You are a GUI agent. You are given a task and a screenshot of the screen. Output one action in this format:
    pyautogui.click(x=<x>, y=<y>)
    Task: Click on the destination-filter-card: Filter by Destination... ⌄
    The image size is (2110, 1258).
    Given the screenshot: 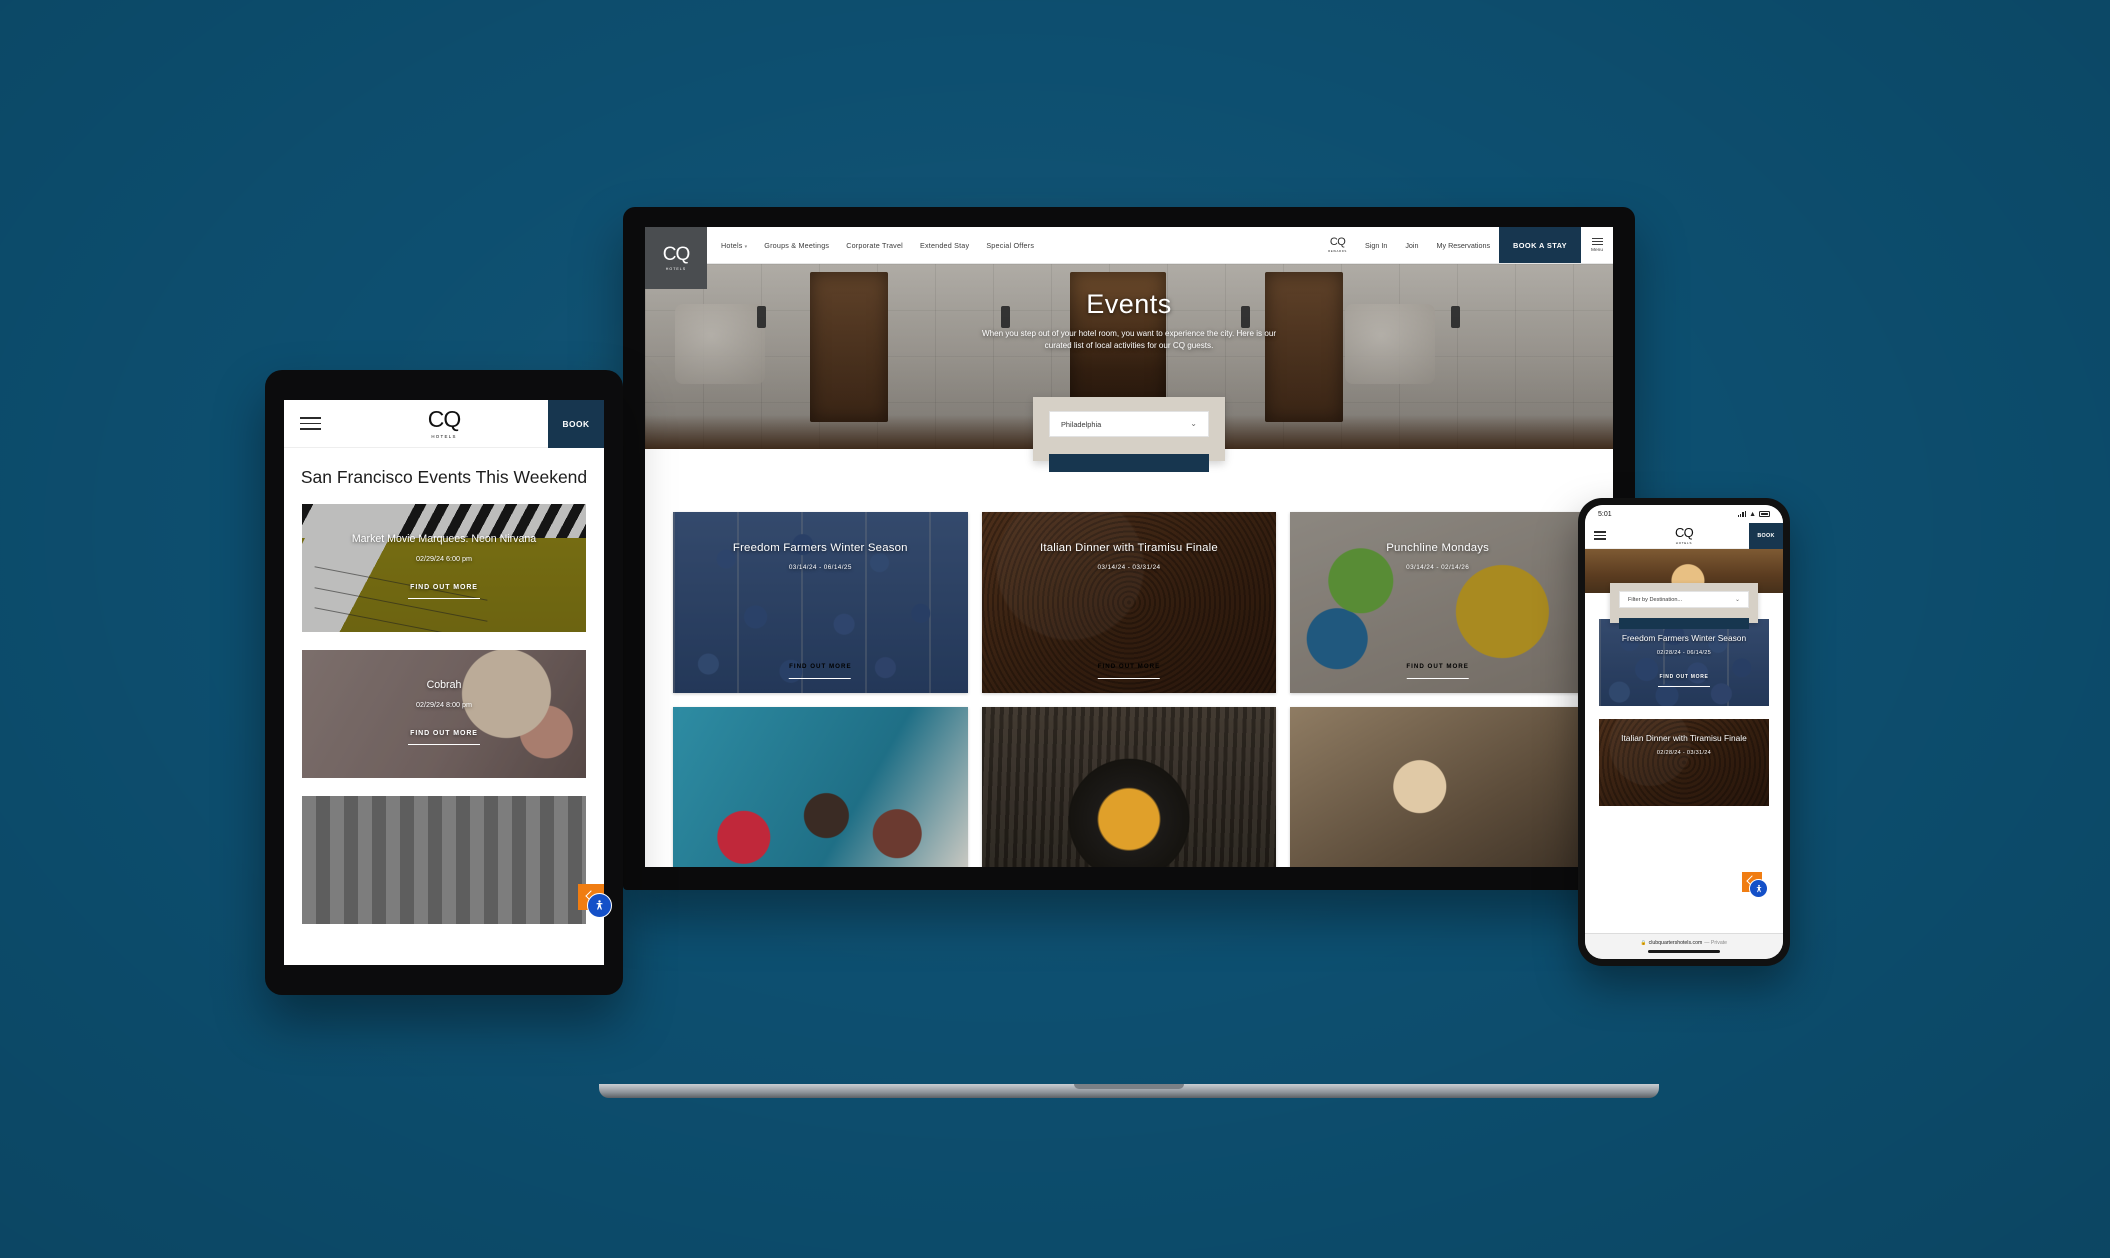 What is the action you would take?
    pyautogui.click(x=1684, y=606)
    